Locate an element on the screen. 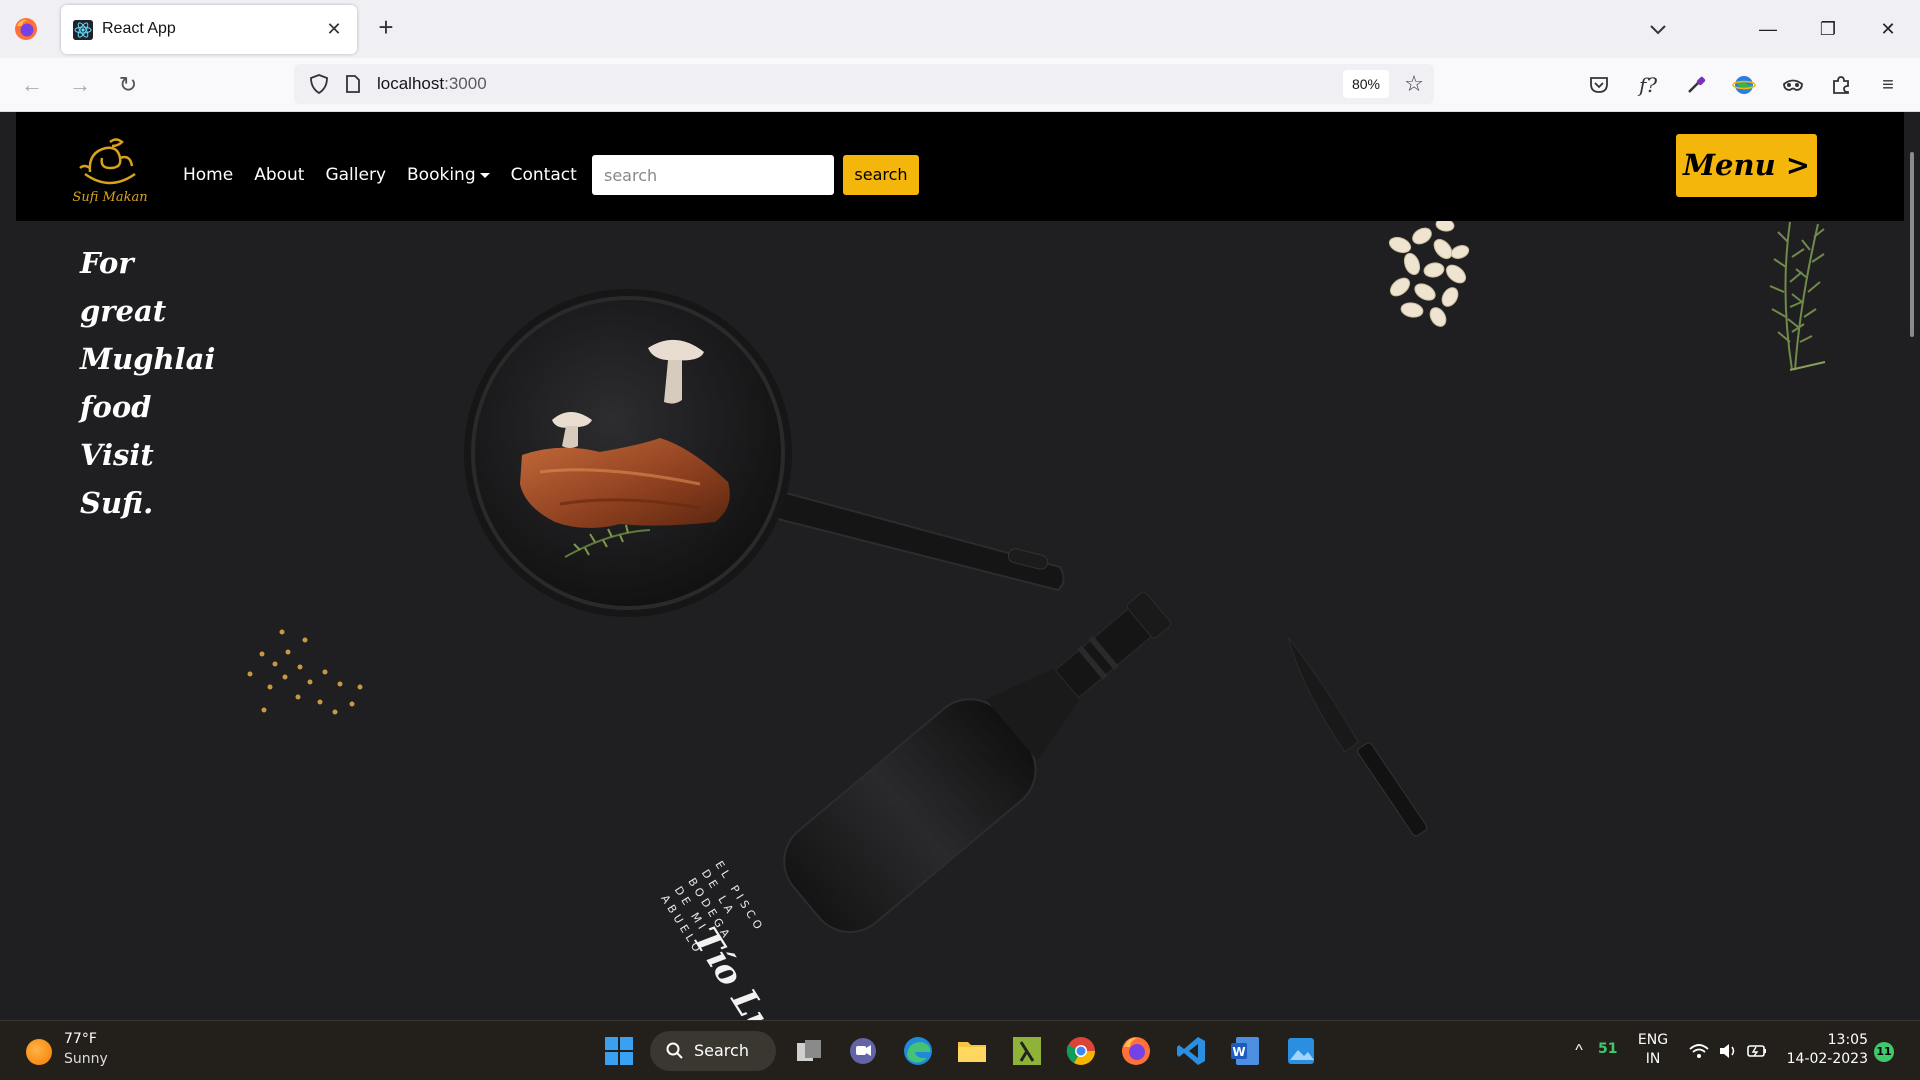  page-icon is located at coordinates (353, 84).